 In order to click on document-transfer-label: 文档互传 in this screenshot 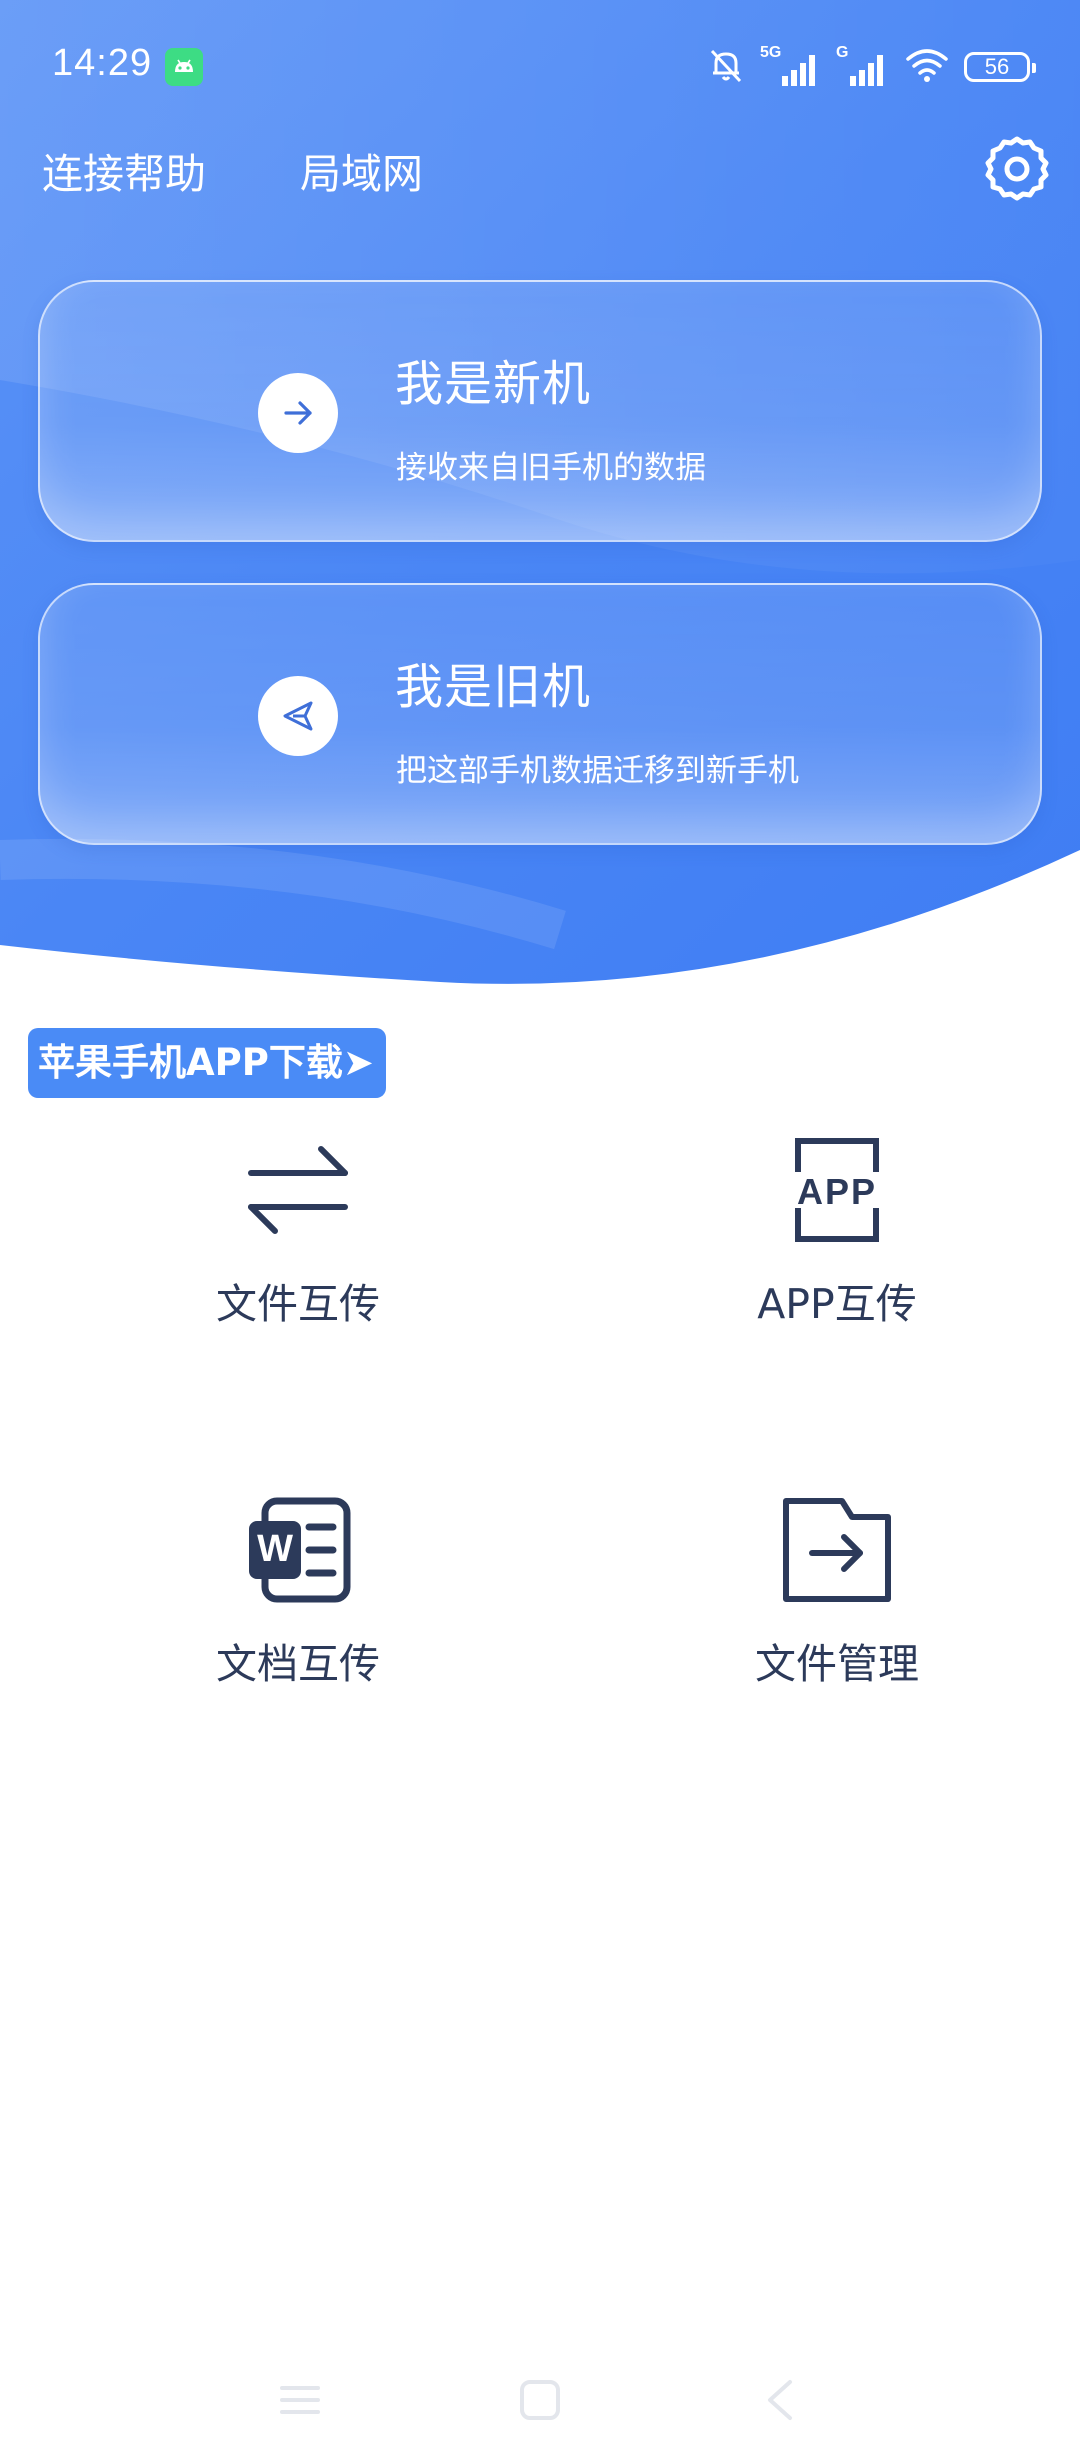, I will do `click(298, 1664)`.